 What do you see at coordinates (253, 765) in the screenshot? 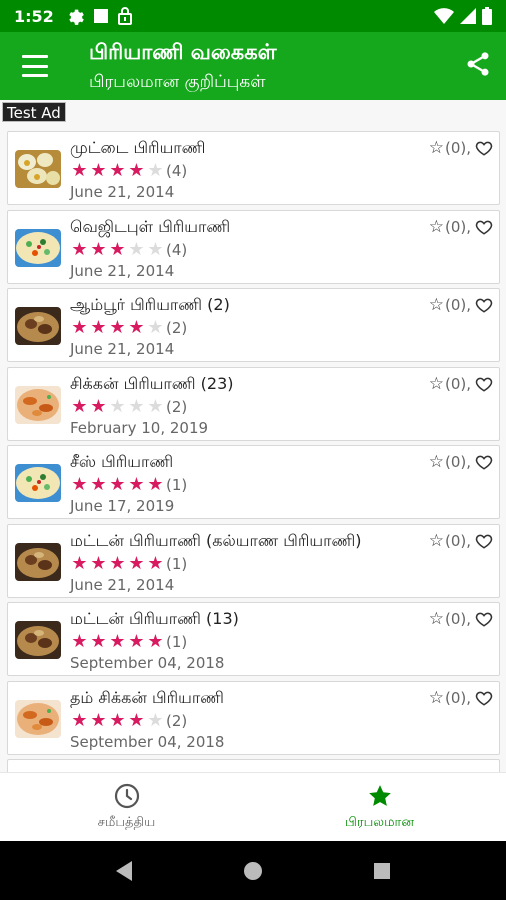
I see `recipe-card-partial` at bounding box center [253, 765].